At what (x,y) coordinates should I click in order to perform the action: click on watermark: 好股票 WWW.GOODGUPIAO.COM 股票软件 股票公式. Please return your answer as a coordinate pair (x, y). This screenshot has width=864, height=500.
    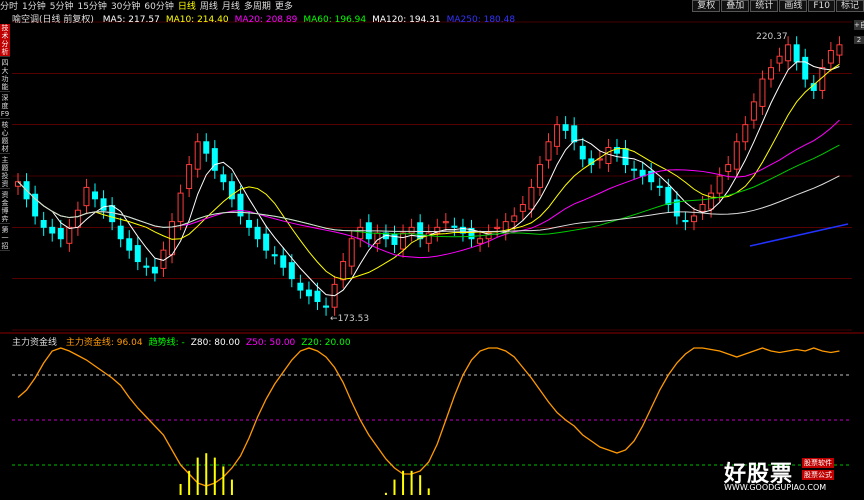
    Looking at the image, I should click on (779, 476).